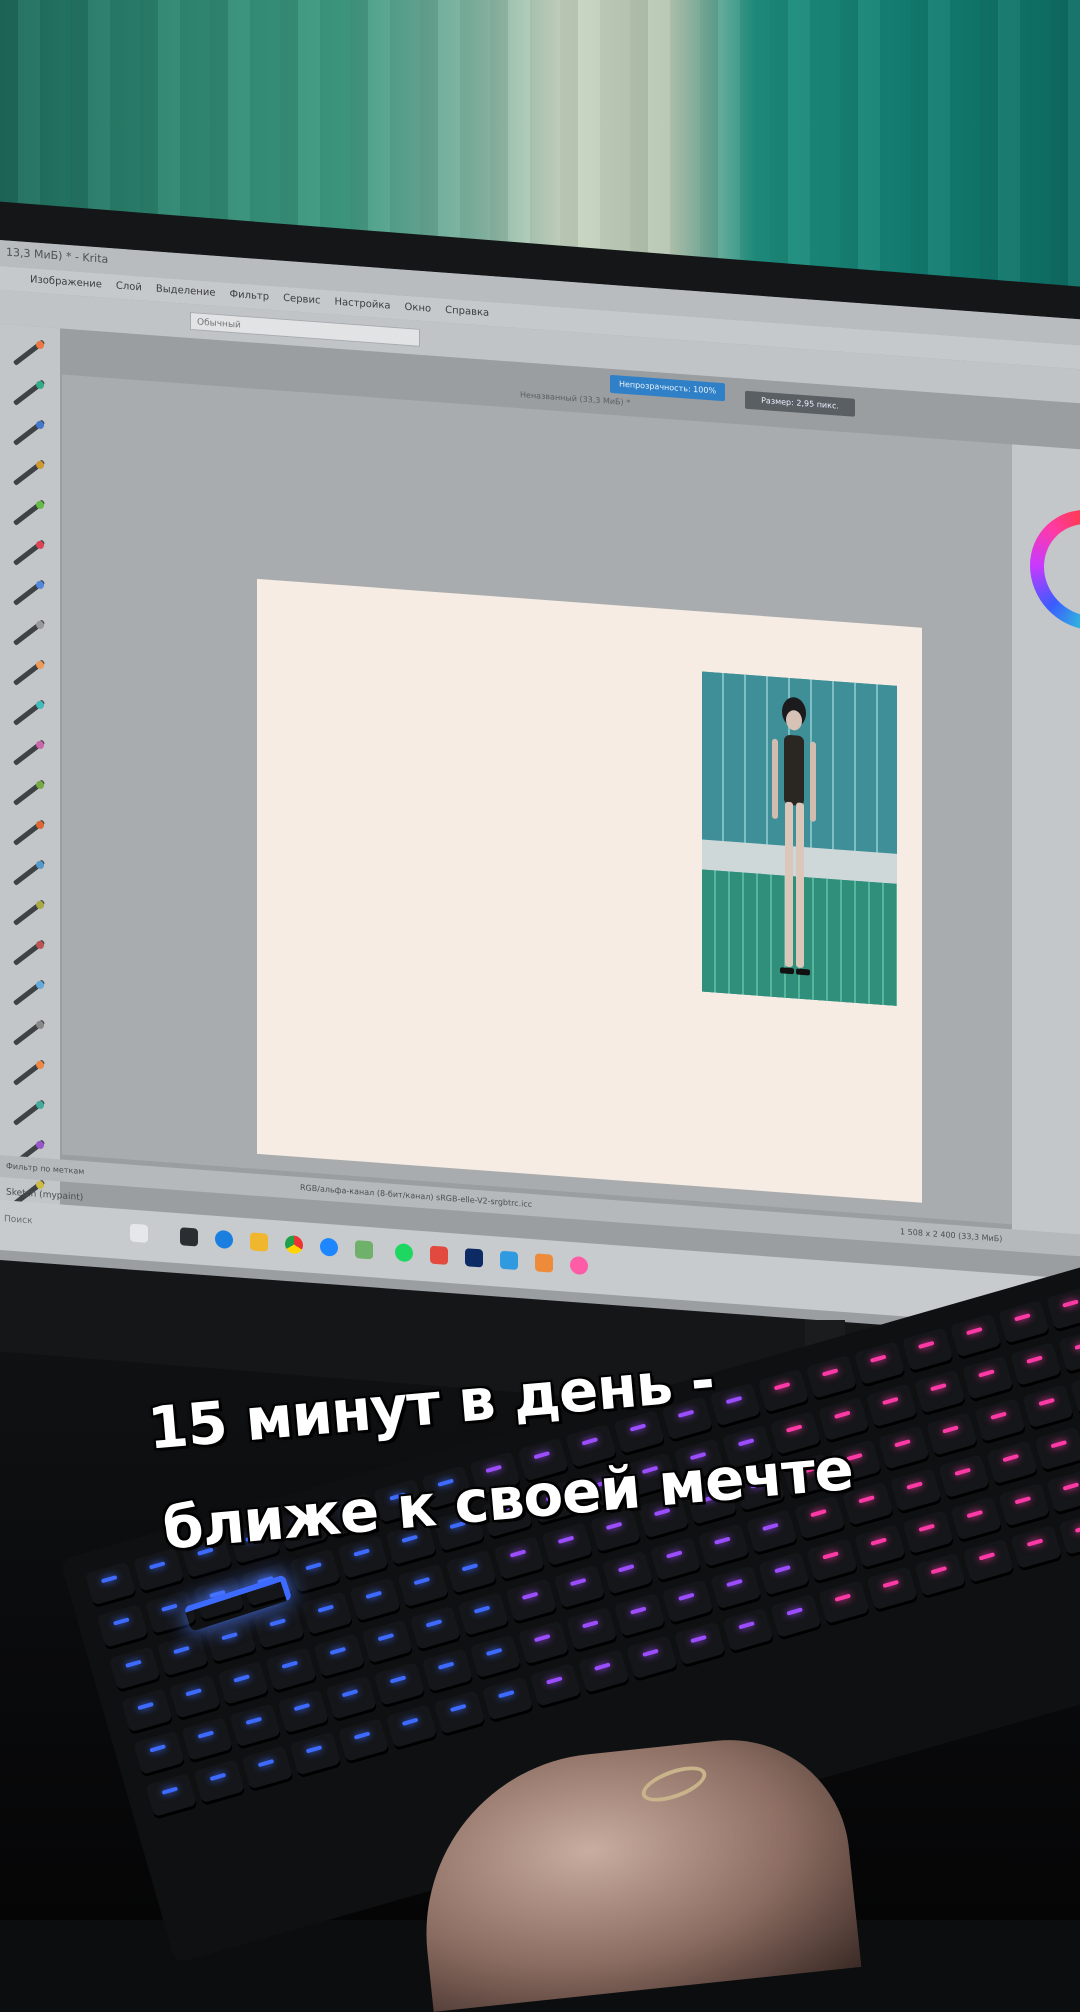 The image size is (1080, 2012). Describe the element at coordinates (474, 1258) in the screenshot. I see `photoshop-icon` at that location.